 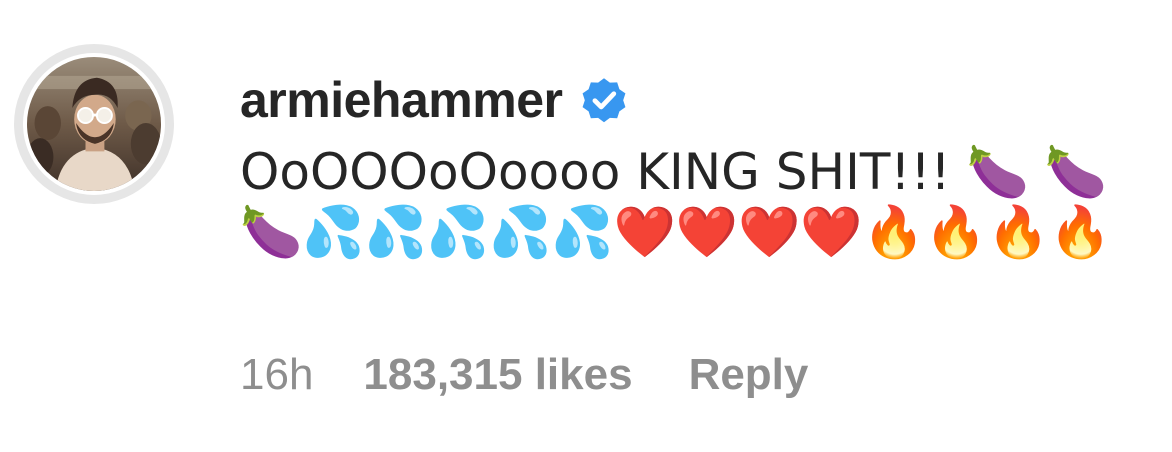 I want to click on likes-count: 183,315 likes, so click(x=497, y=375).